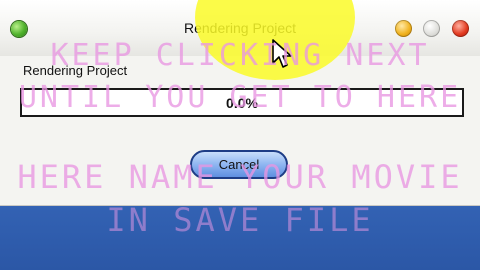 This screenshot has height=270, width=480. Describe the element at coordinates (431, 28) in the screenshot. I see `maximize-icon` at that location.